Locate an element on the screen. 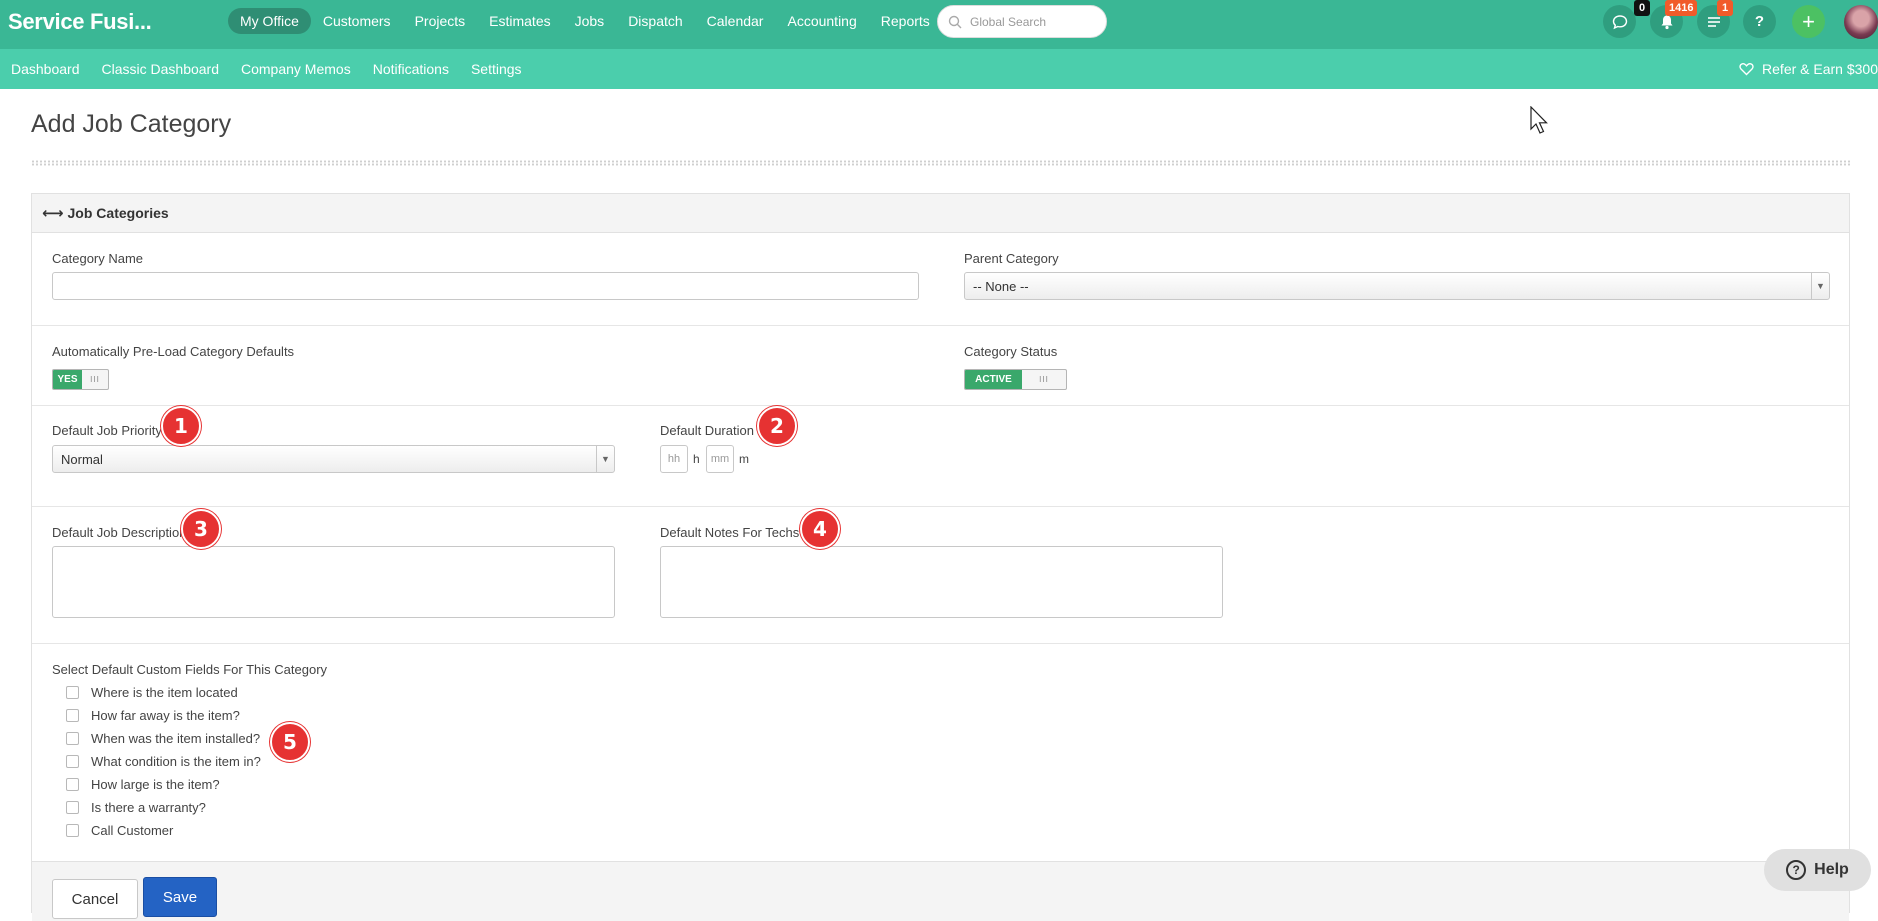  subnav-classic-dashboard: Classic Dashboard is located at coordinates (161, 69).